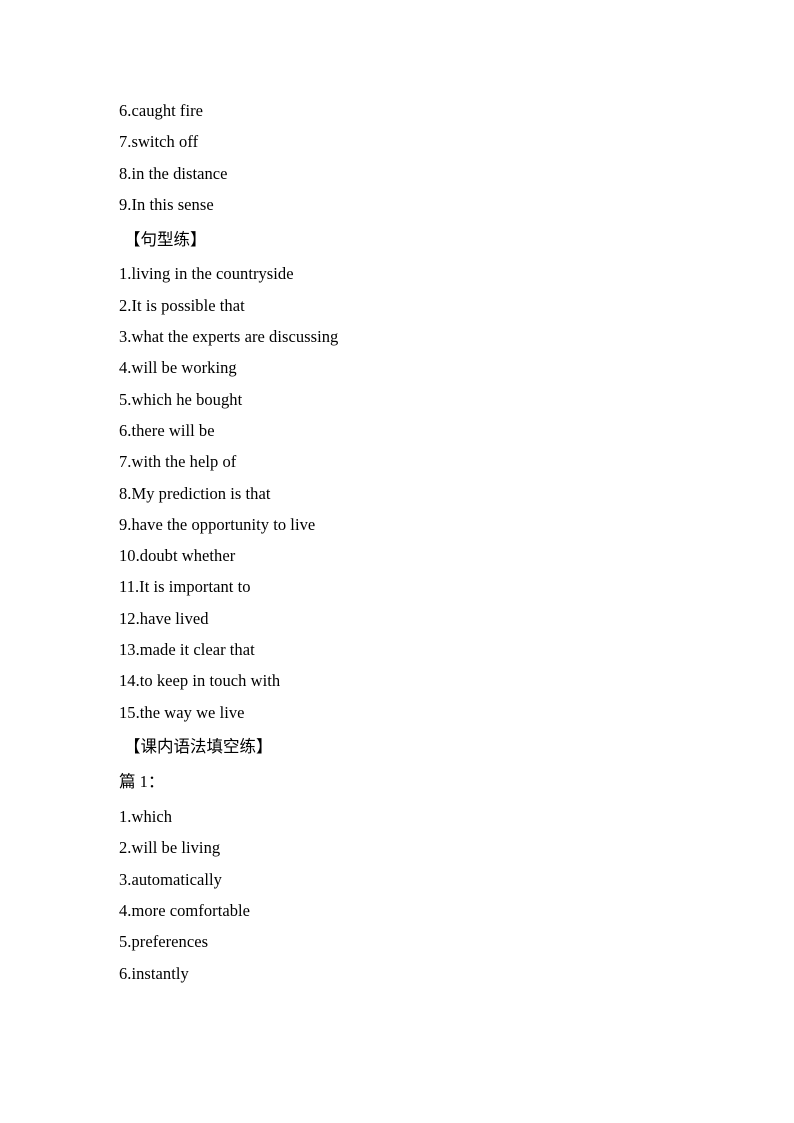  Describe the element at coordinates (142, 782) in the screenshot. I see `passage-heading: 篇 1：` at that location.